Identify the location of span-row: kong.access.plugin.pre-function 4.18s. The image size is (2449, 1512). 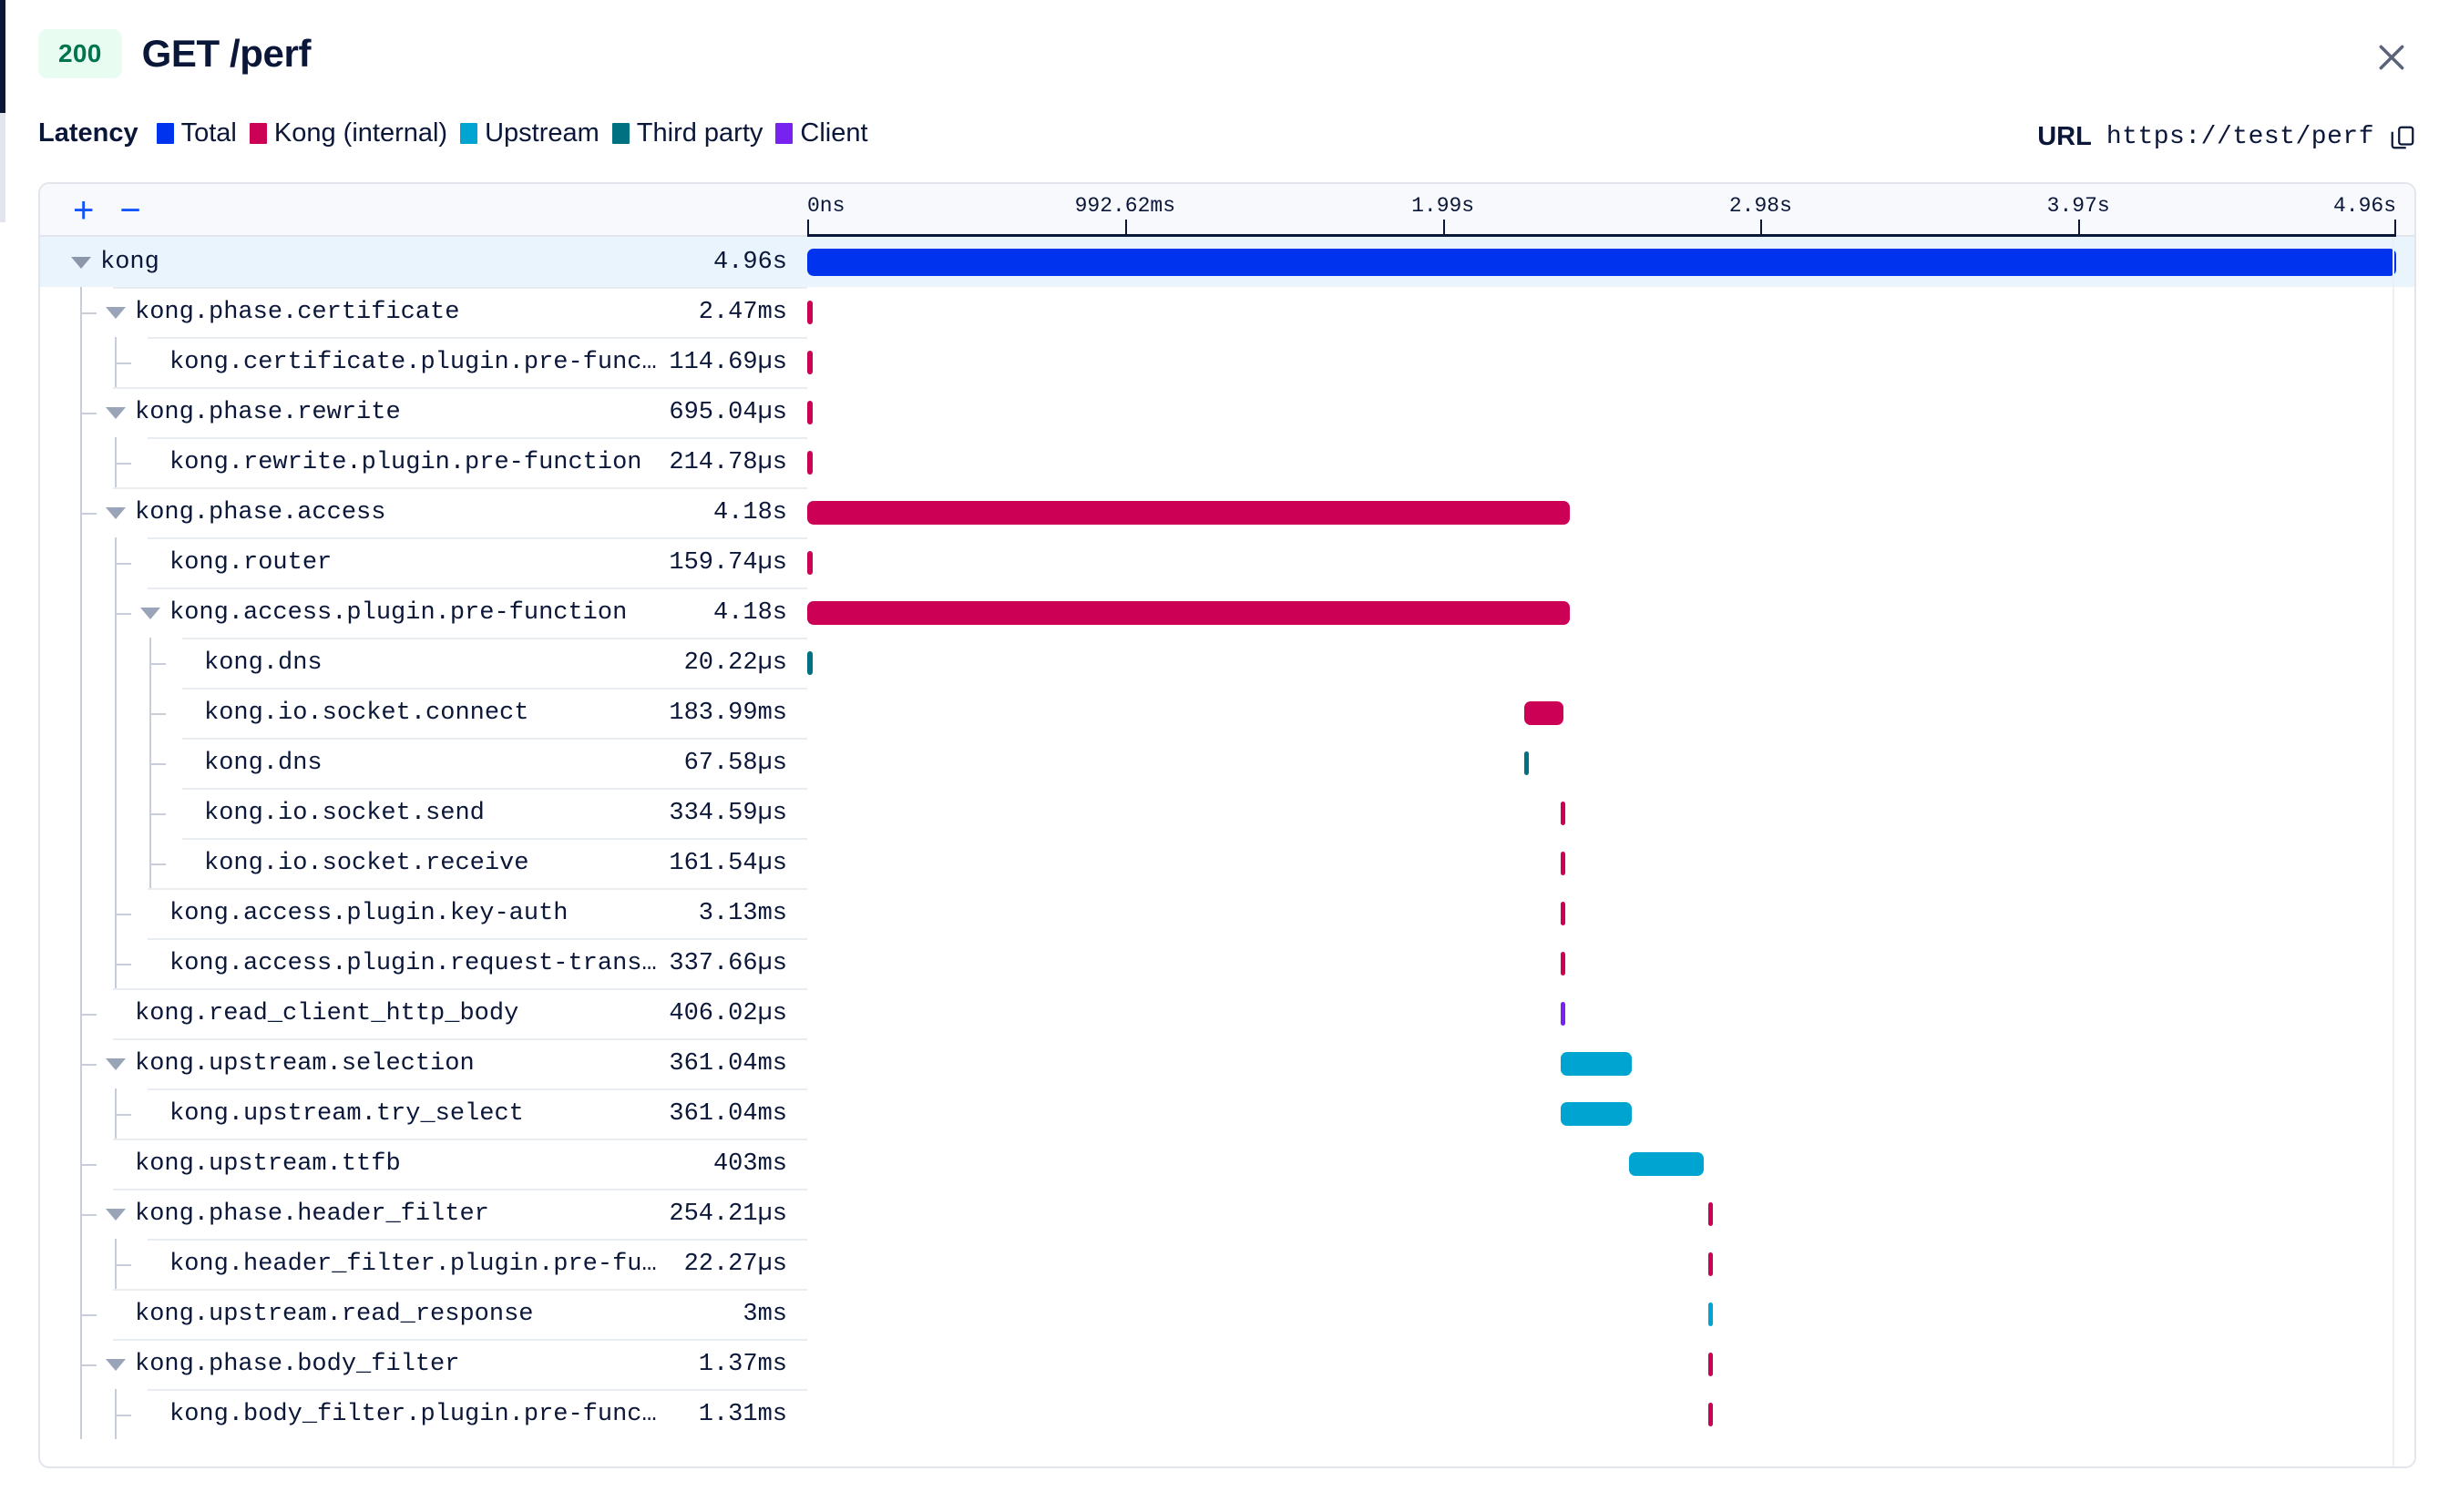
(1227, 612).